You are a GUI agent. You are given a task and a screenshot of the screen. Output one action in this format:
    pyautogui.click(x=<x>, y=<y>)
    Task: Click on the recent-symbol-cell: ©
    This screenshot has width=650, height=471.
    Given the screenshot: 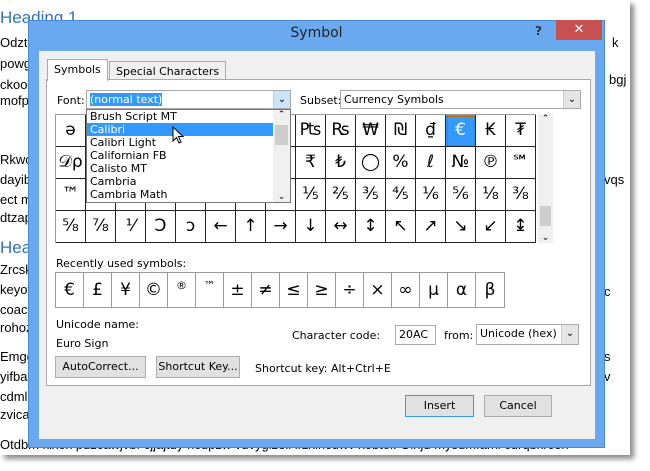 What is the action you would take?
    pyautogui.click(x=154, y=290)
    